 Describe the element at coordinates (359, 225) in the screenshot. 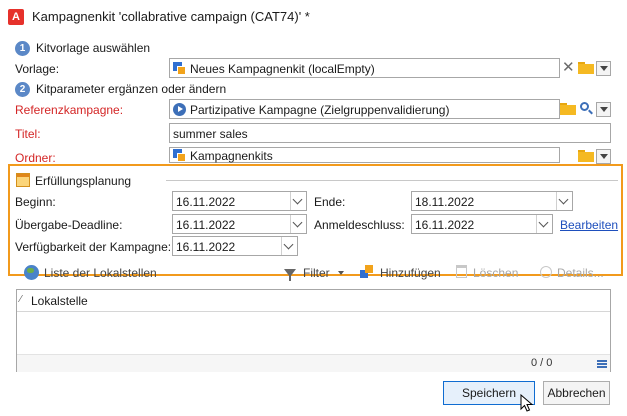

I see `anmeldeschluss-label: Anmeldeschluss:` at that location.